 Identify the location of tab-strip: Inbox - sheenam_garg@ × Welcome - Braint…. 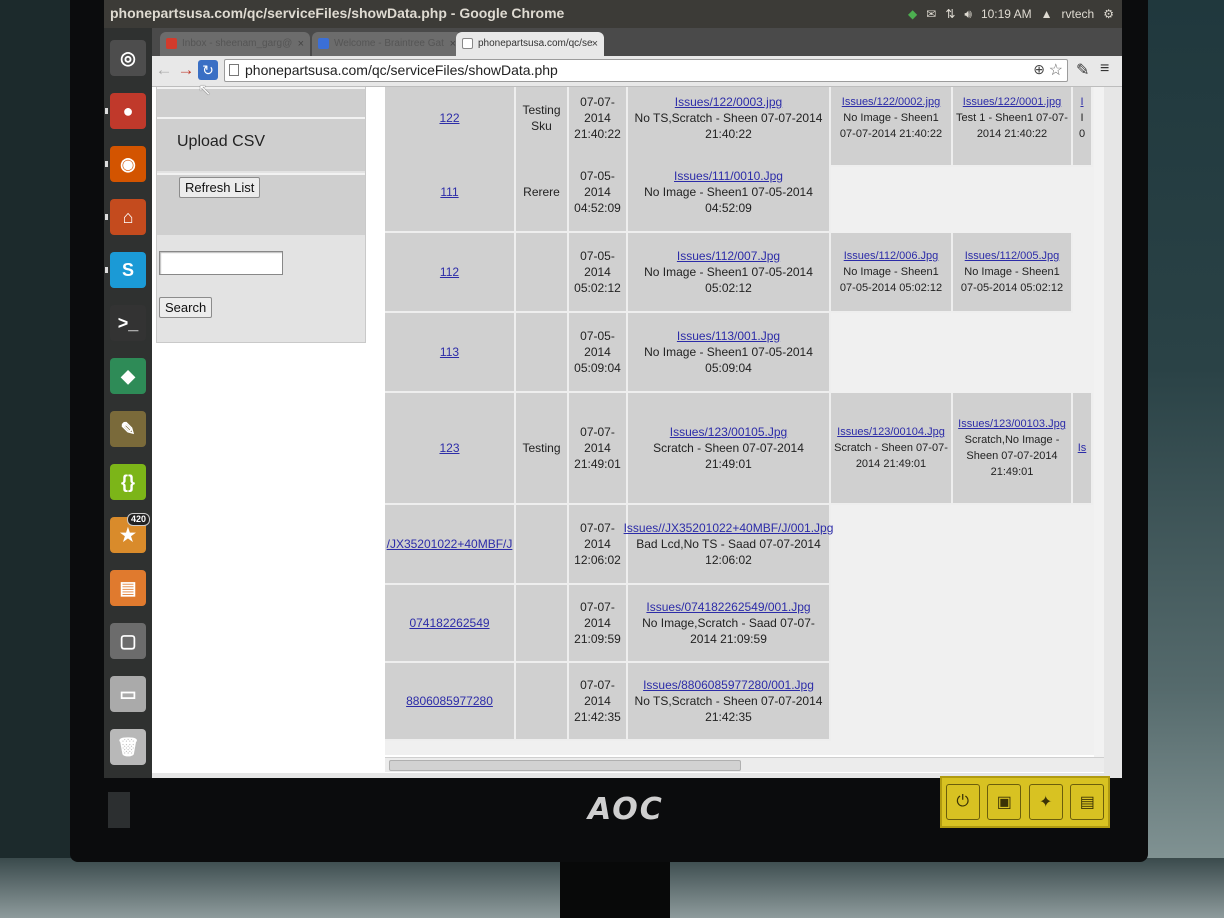
(637, 42).